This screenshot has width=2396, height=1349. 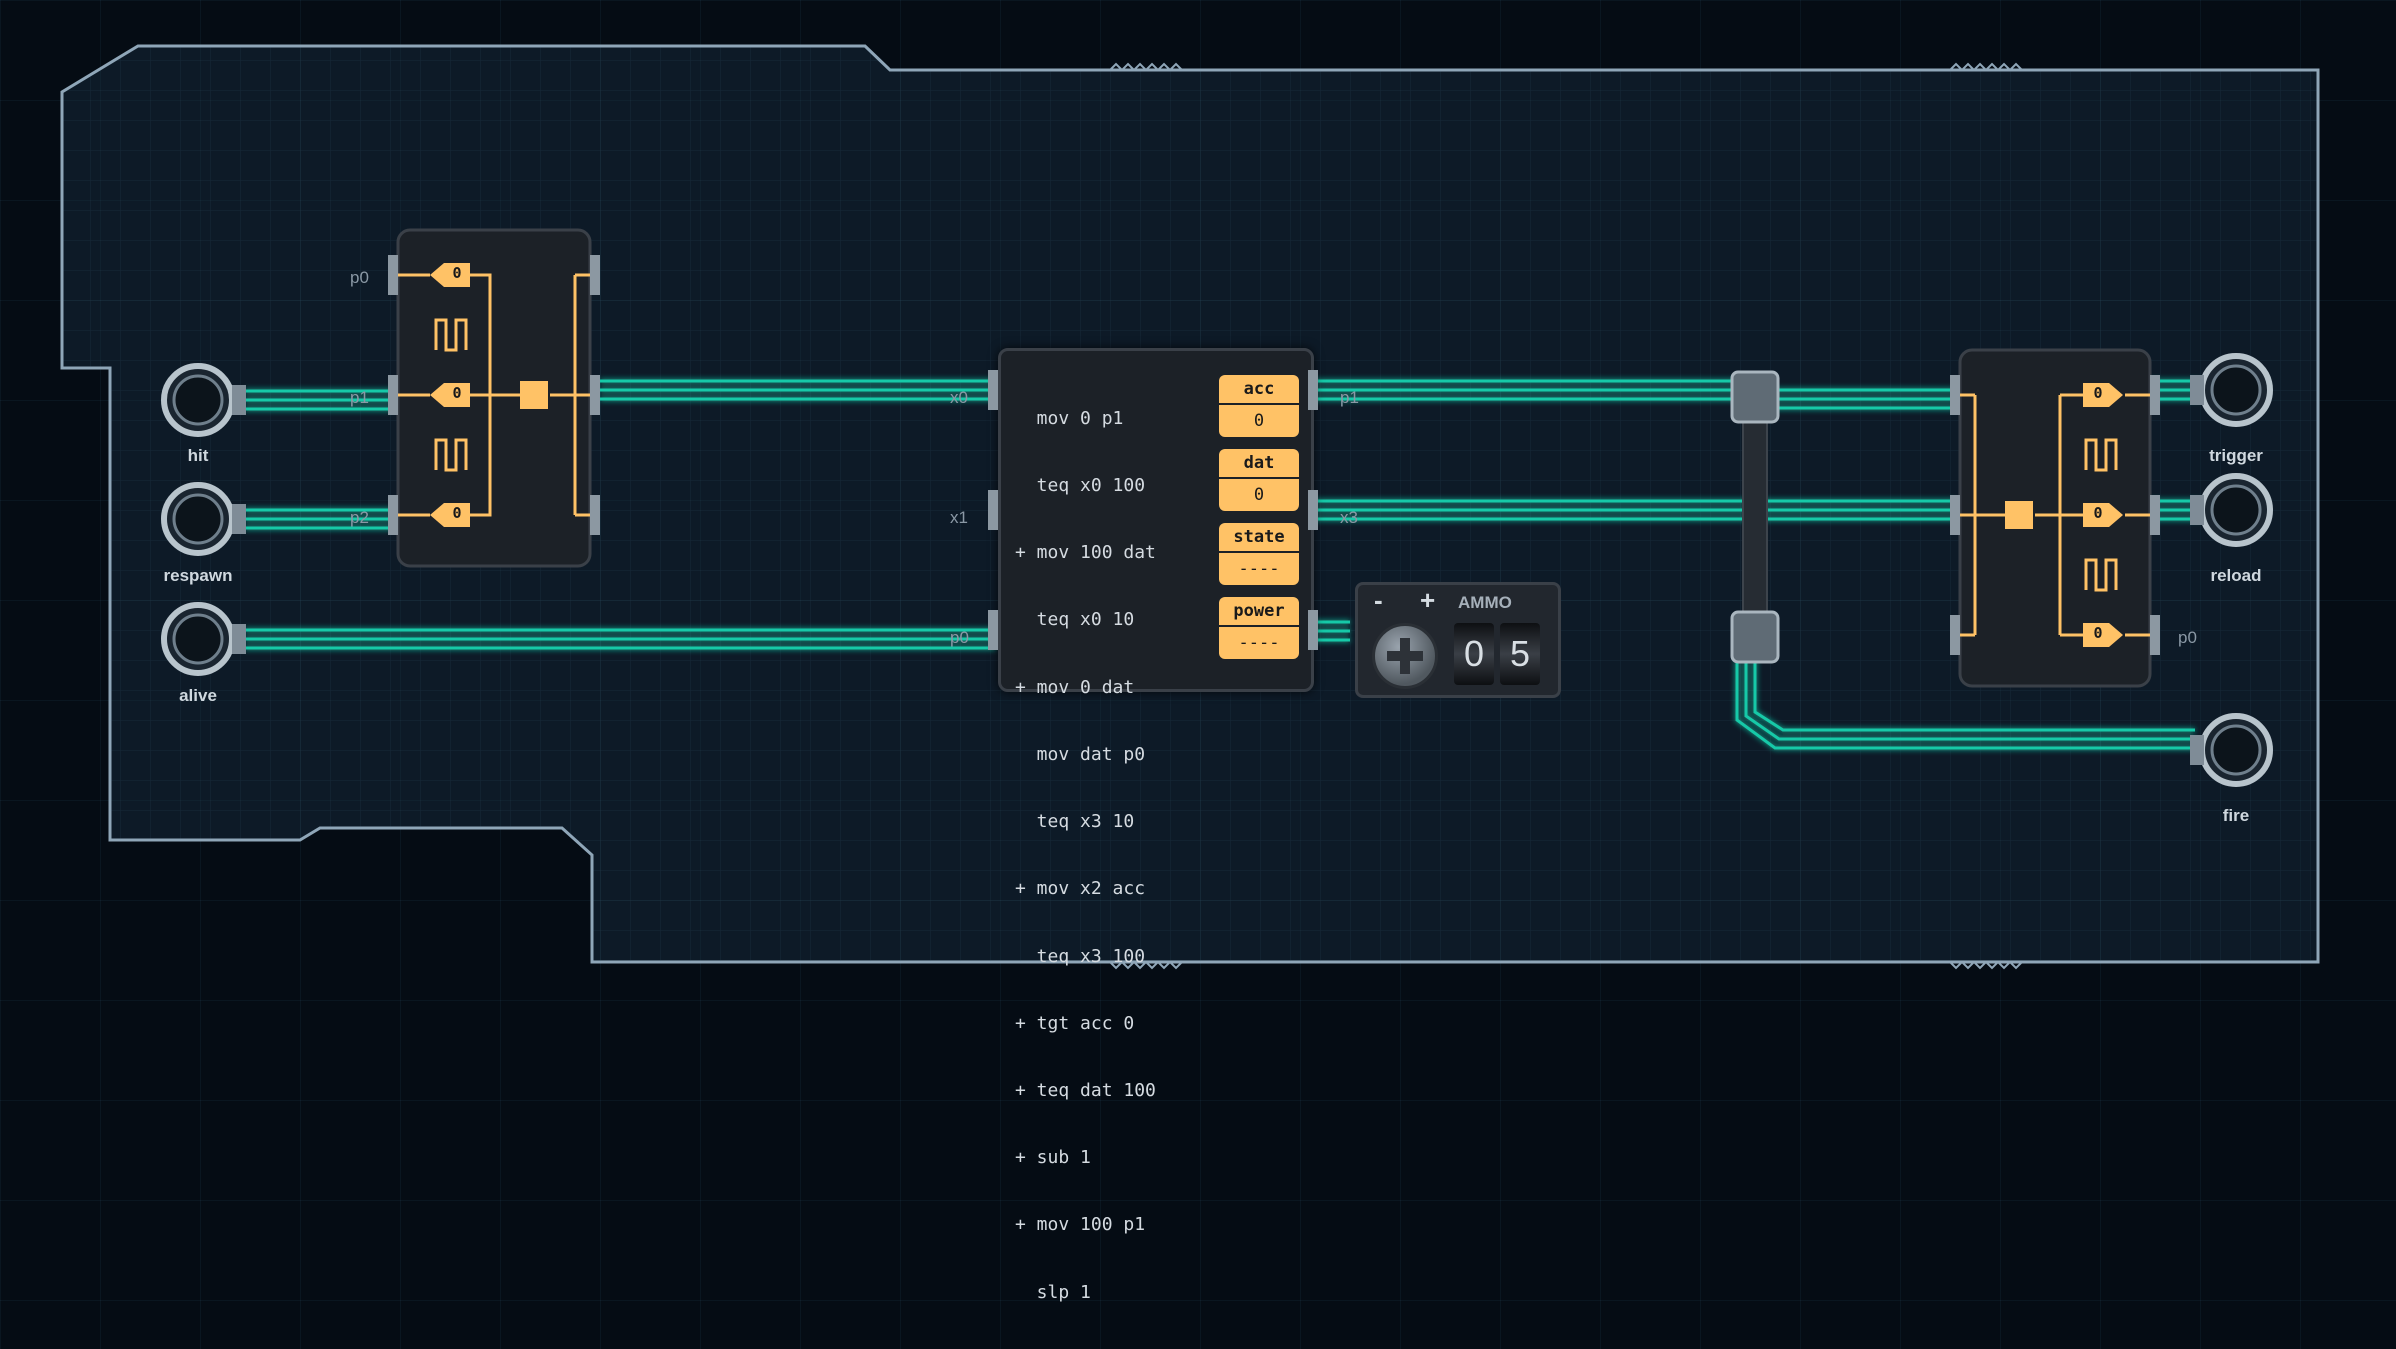 I want to click on ammo-digit-tens: 0, so click(x=1474, y=654).